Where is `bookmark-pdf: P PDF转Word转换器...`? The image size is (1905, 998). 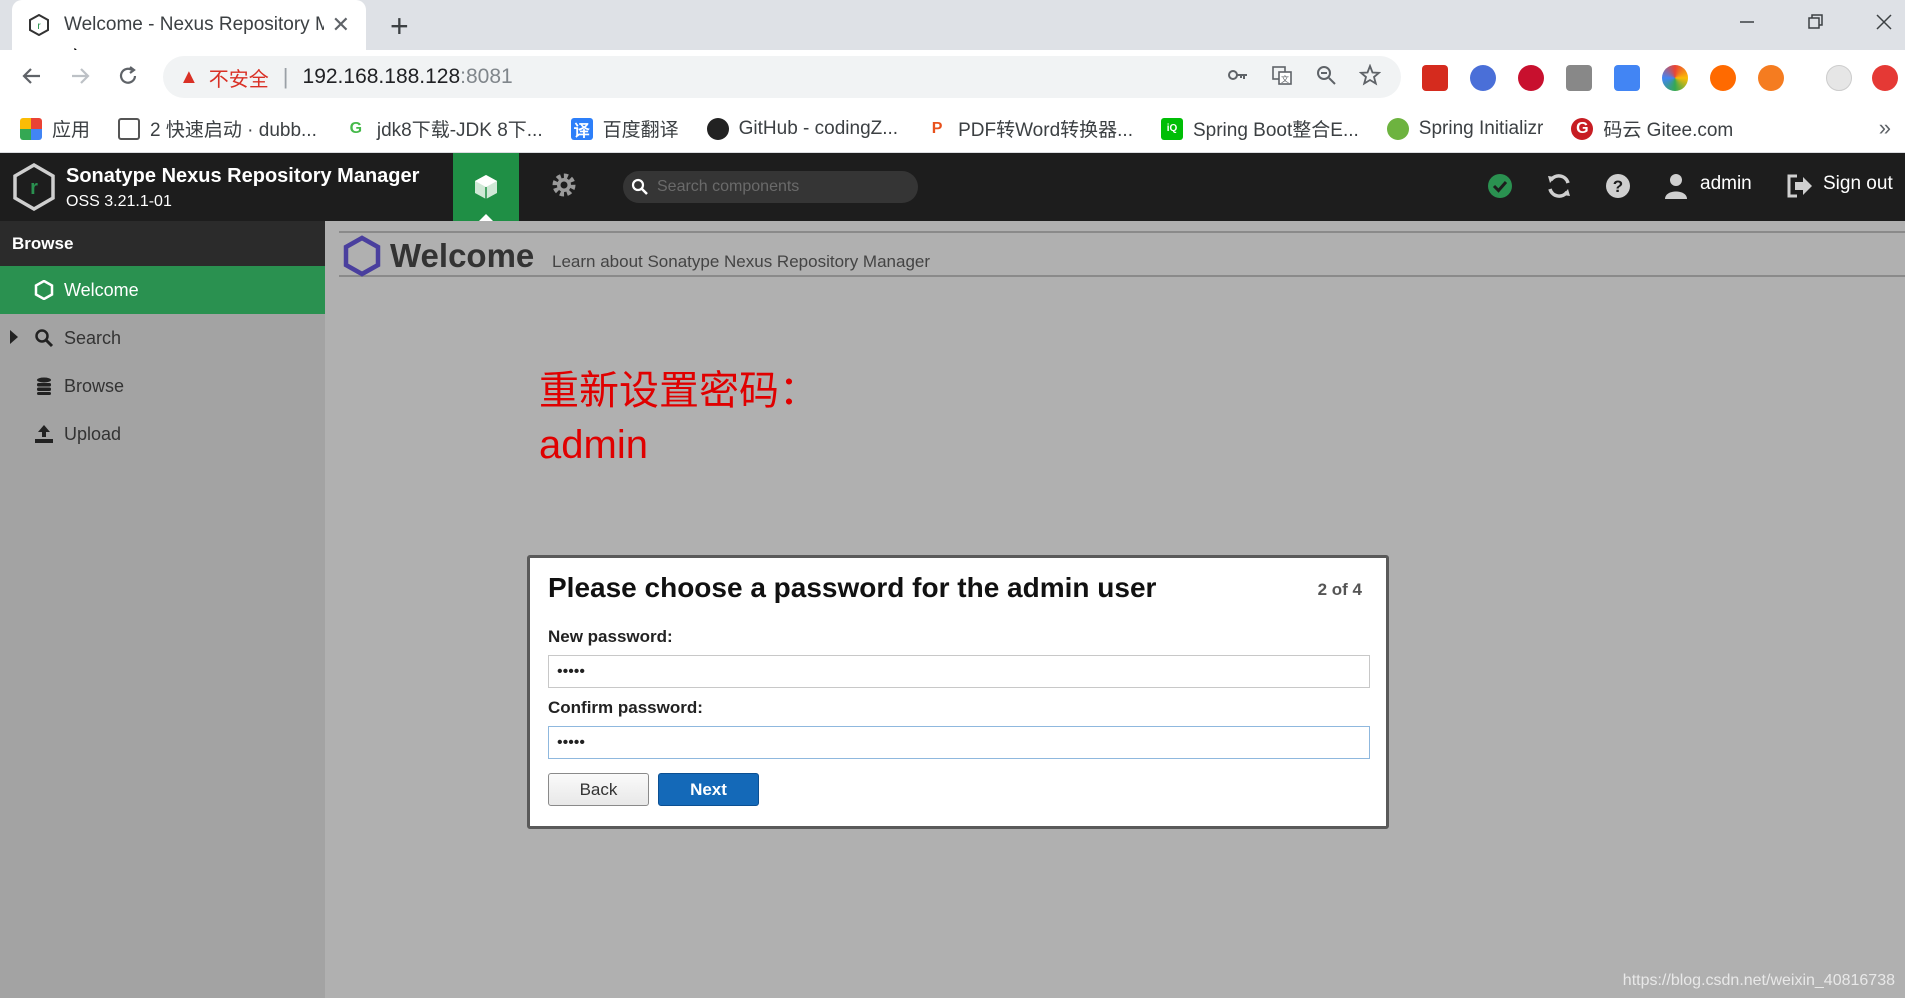 bookmark-pdf: P PDF转Word转换器... is located at coordinates (1029, 128).